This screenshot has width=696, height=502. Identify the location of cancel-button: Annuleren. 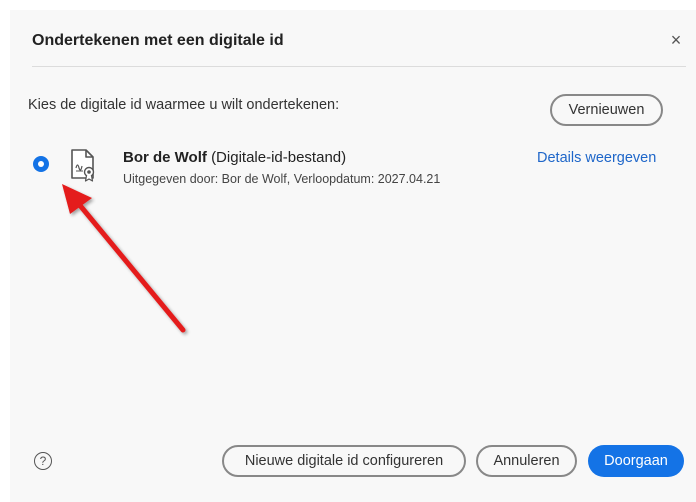
(526, 461).